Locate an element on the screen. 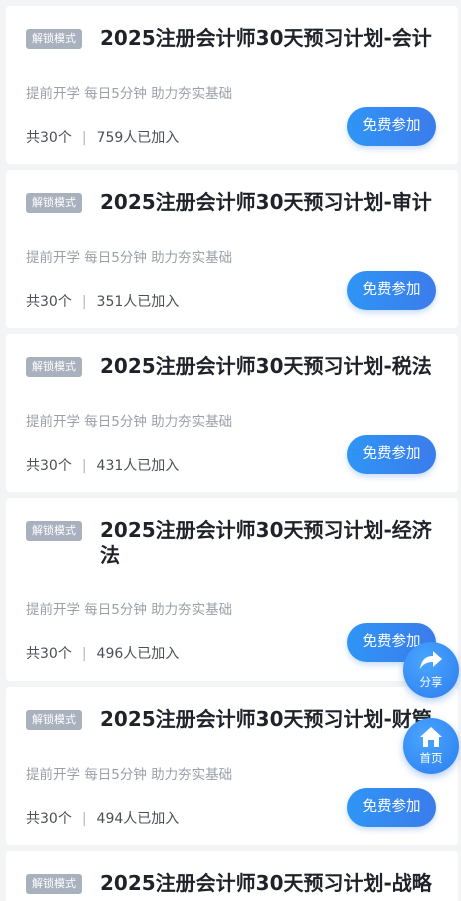 The image size is (461, 901). home-icon is located at coordinates (431, 737).